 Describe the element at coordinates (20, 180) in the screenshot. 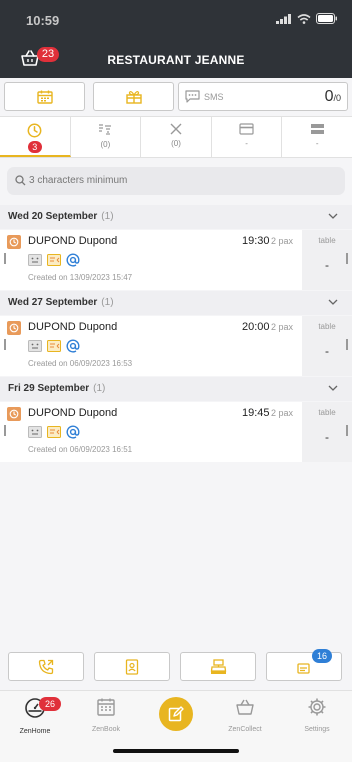

I see `search-icon` at that location.